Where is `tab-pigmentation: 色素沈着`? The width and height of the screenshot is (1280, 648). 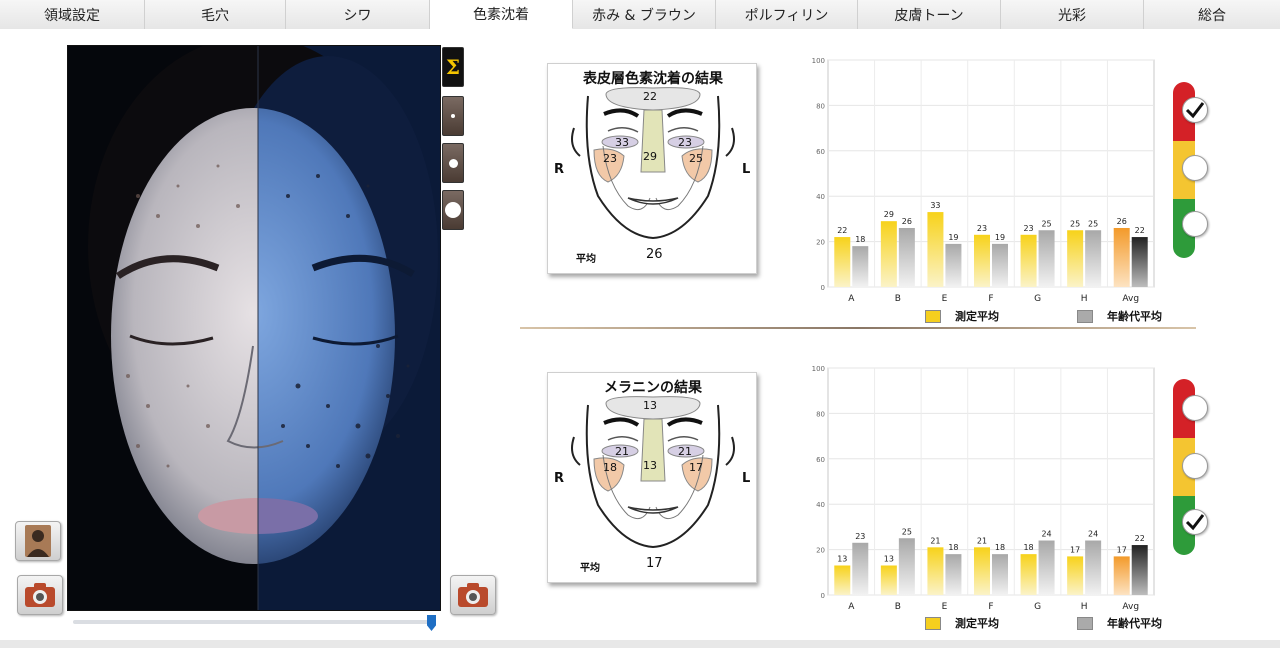 tab-pigmentation: 色素沈着 is located at coordinates (501, 14).